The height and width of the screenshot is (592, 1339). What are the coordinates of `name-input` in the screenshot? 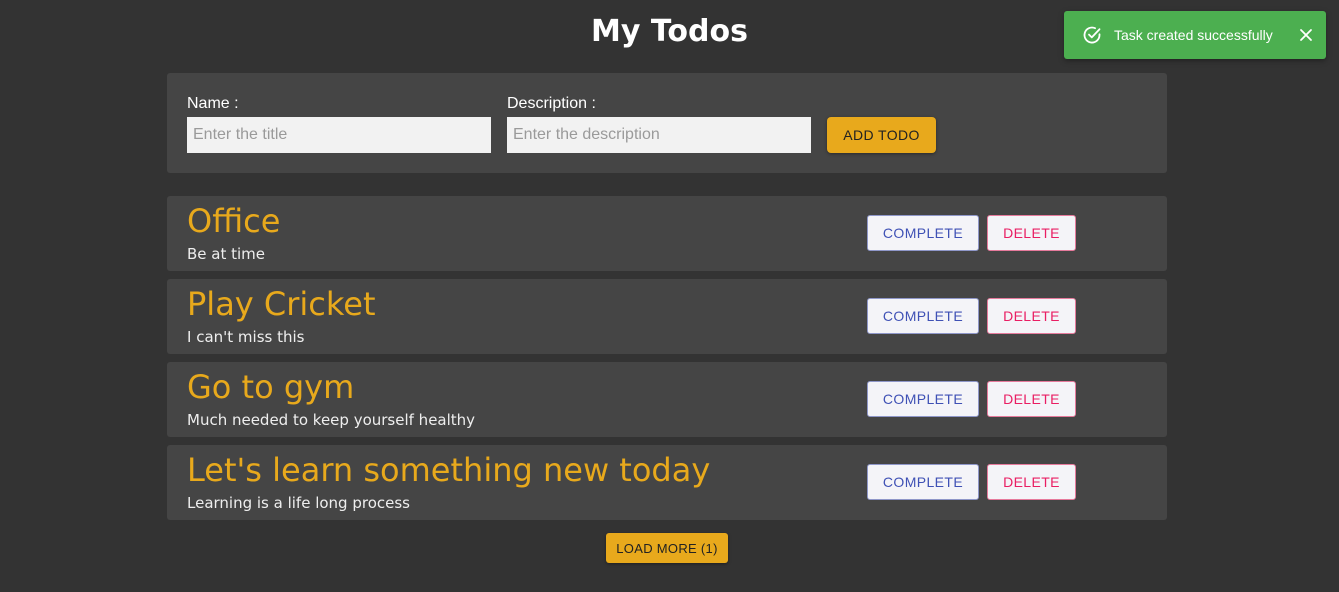 It's located at (339, 135).